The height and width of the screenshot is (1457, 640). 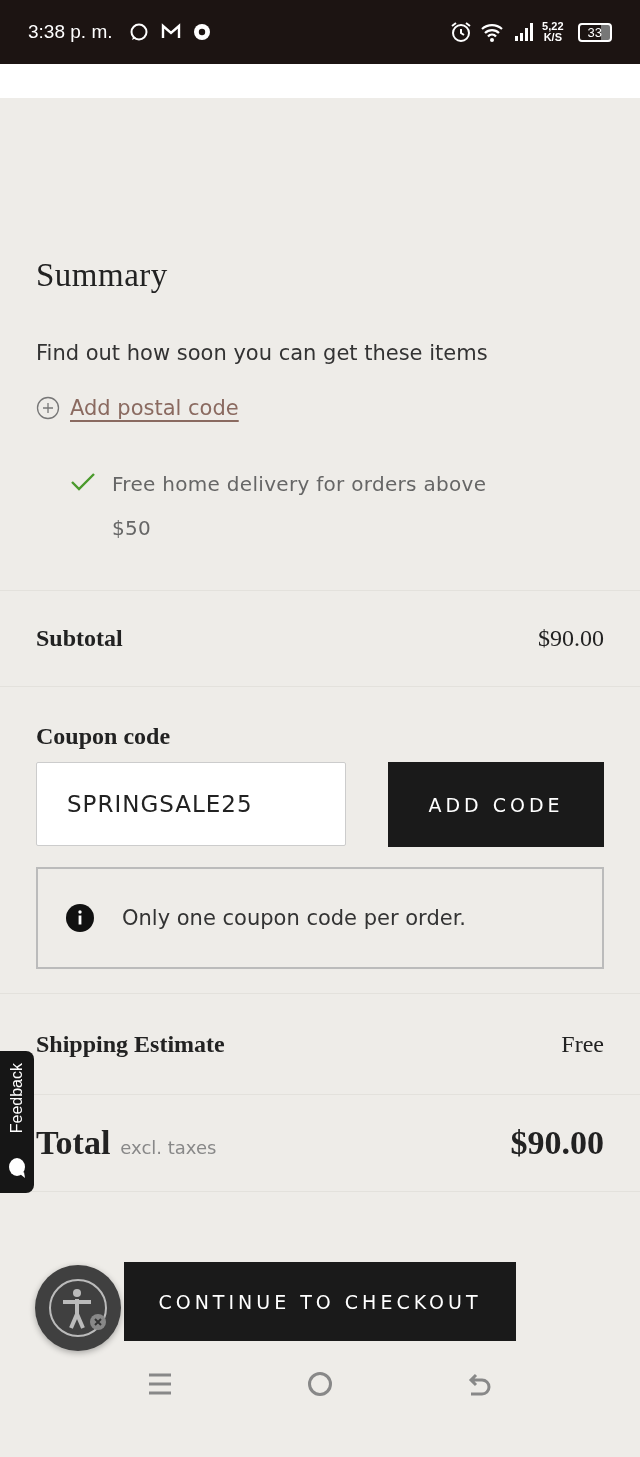 What do you see at coordinates (170, 32) in the screenshot?
I see `mail-icon` at bounding box center [170, 32].